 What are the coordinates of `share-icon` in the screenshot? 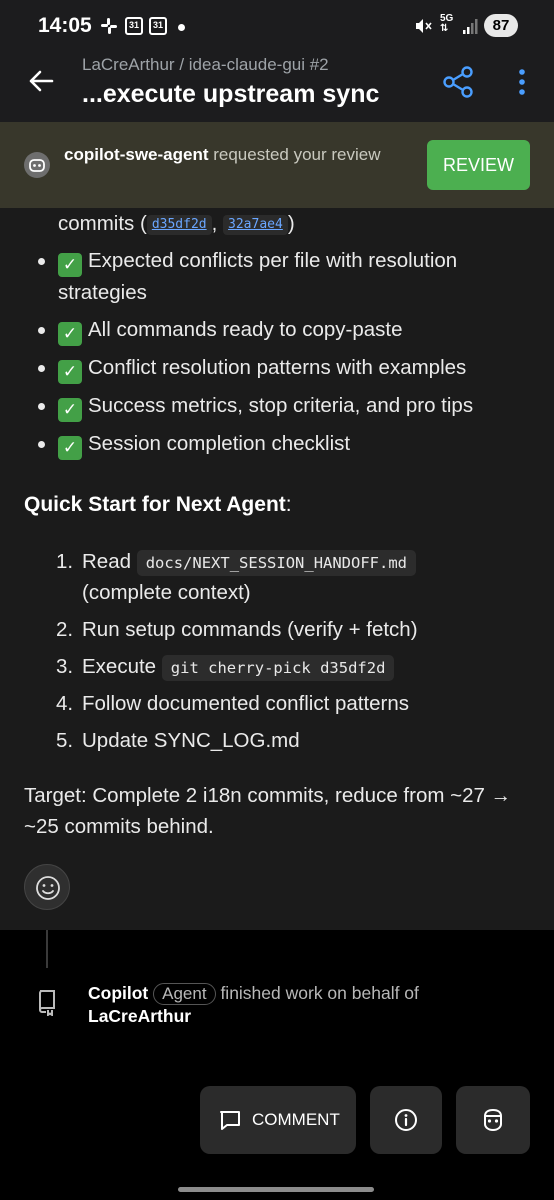 It's located at (458, 82).